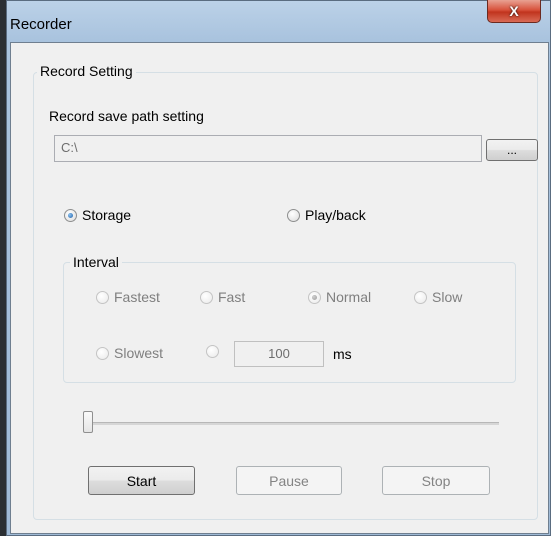  I want to click on interval-fast-radio: Fast, so click(222, 297).